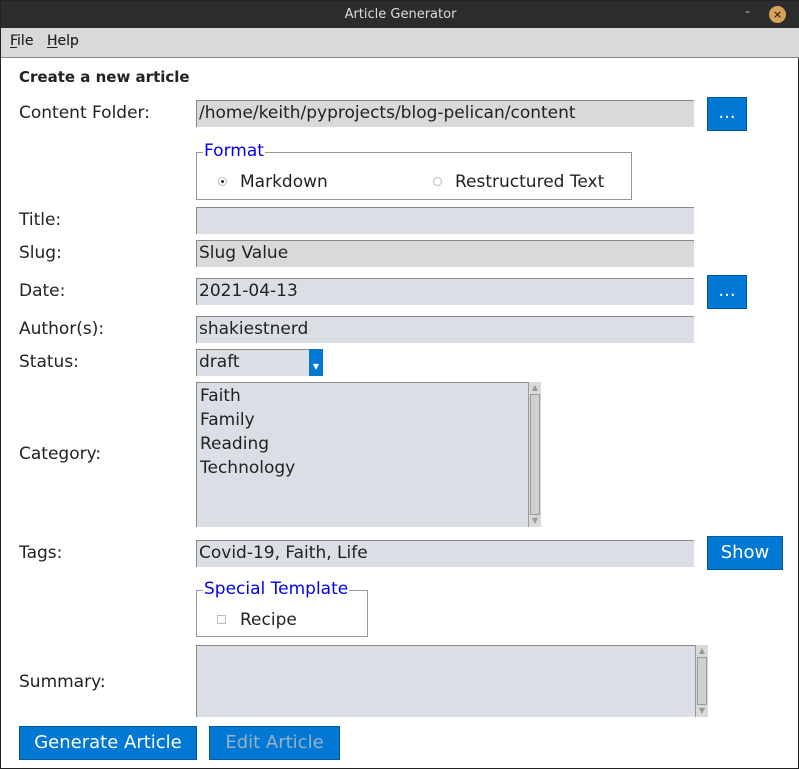  What do you see at coordinates (529, 182) in the screenshot?
I see `restructured-text-label: Restructured Text` at bounding box center [529, 182].